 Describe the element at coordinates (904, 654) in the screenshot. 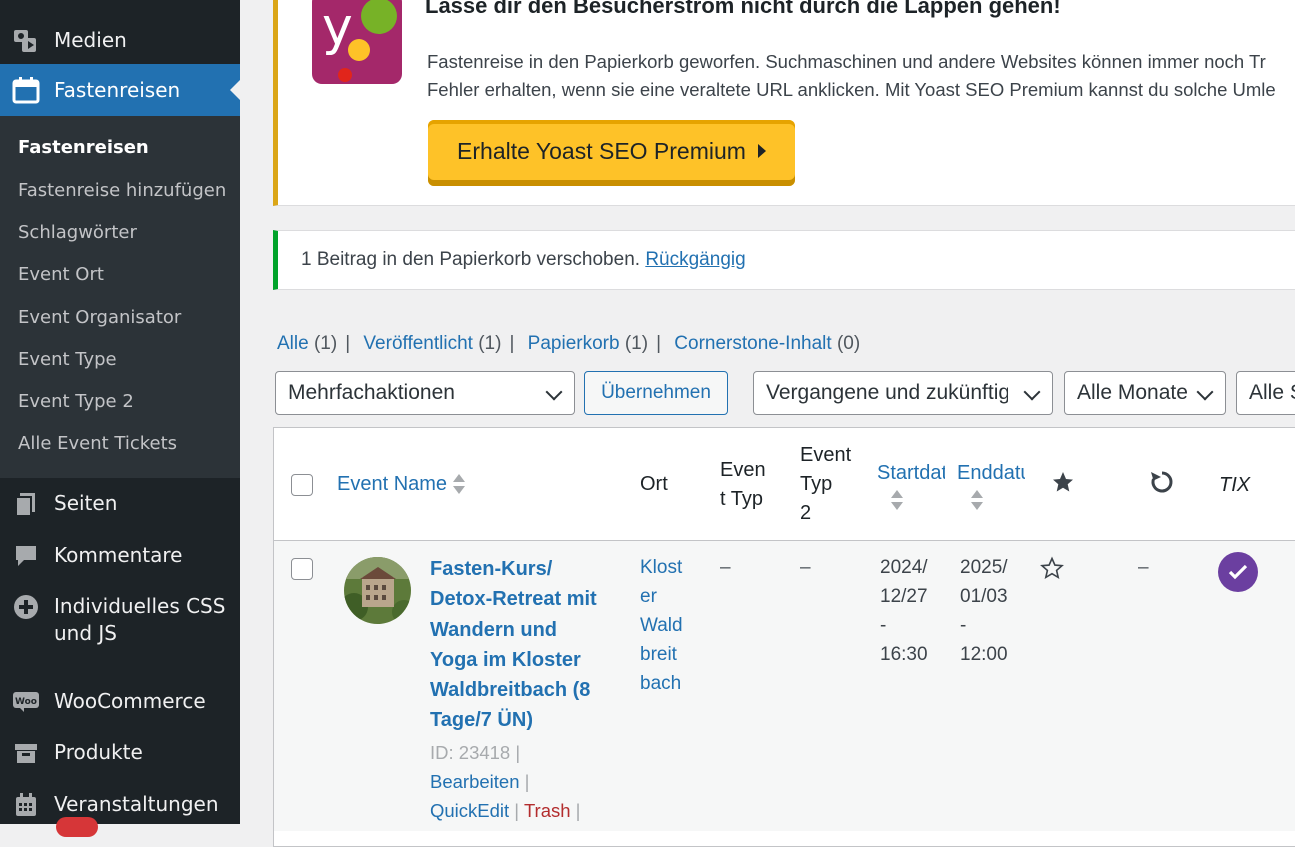

I see `date-line: 16:30` at that location.